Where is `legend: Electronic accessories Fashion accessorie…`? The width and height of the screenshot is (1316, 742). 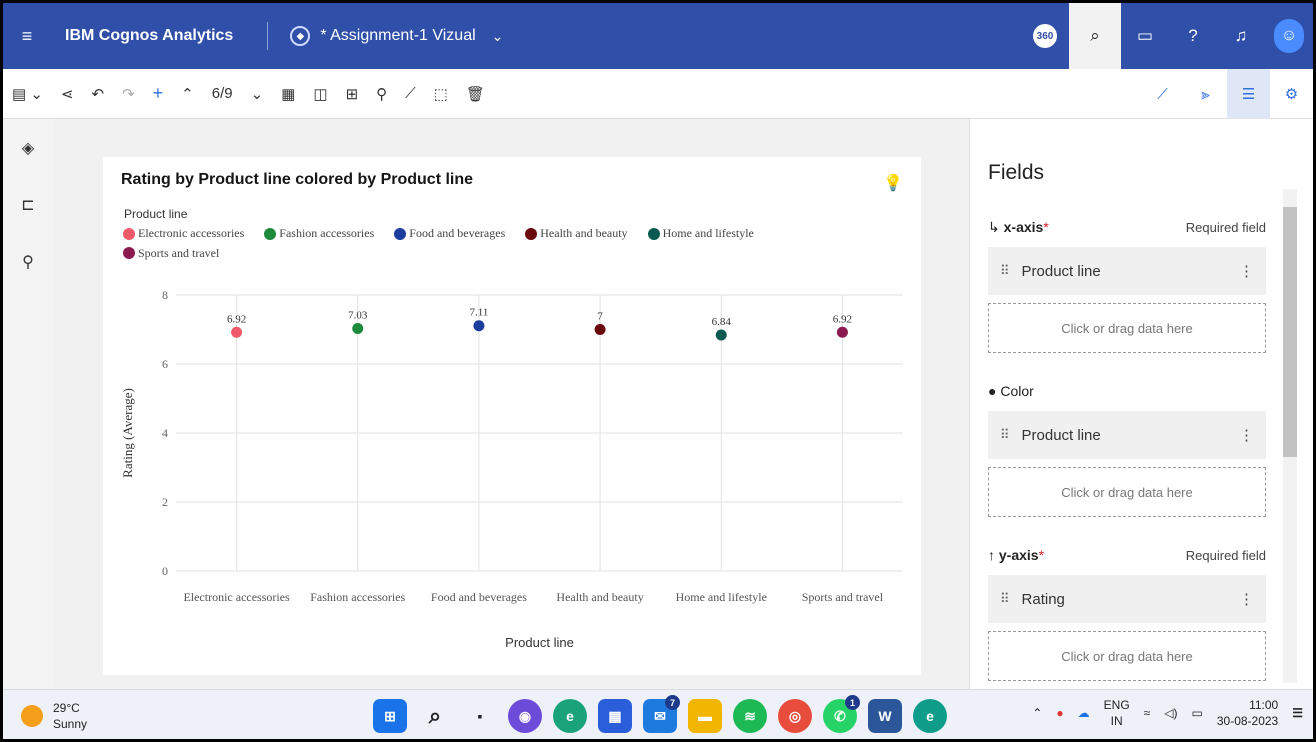 legend: Electronic accessories Fashion accessorie… is located at coordinates (473, 243).